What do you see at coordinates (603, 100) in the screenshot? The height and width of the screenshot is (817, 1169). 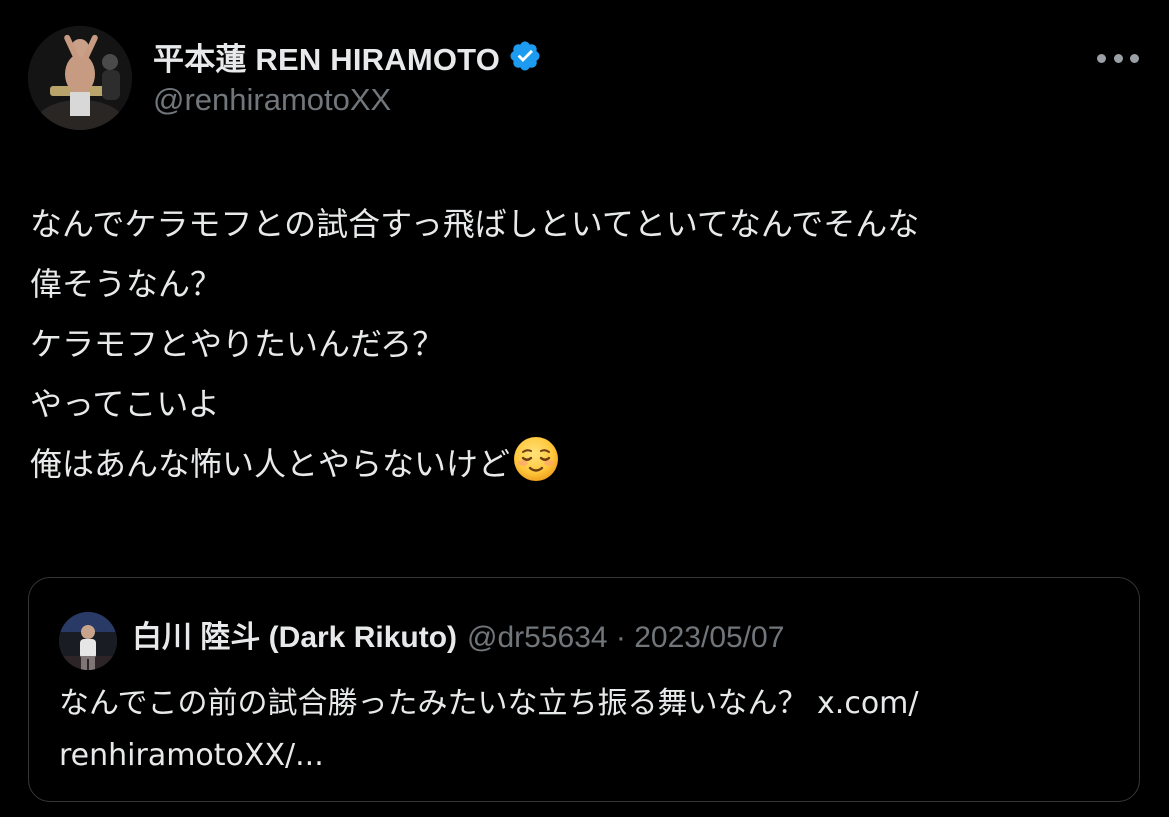 I see `author-handle: @renhiramotoXX` at bounding box center [603, 100].